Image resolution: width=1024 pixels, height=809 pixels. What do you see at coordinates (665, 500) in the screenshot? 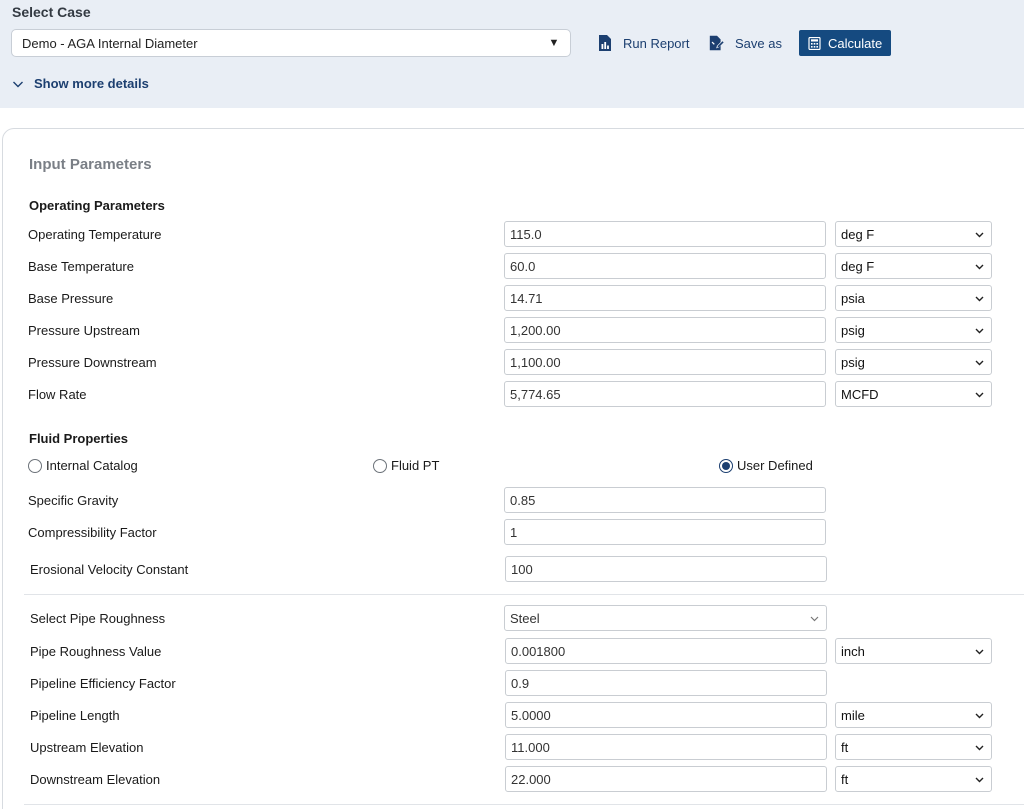
I see `specific-gravity-input: 0.85` at bounding box center [665, 500].